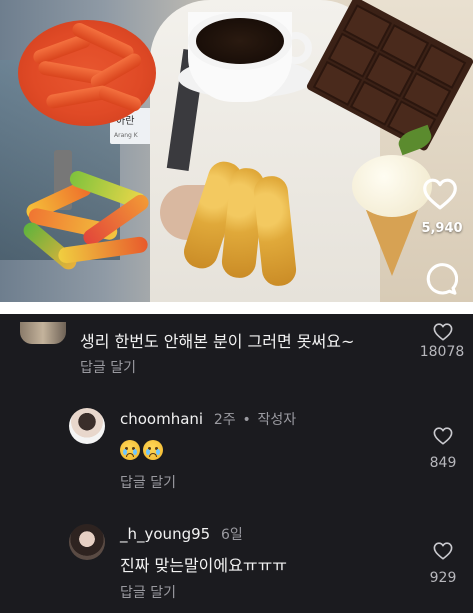 This screenshot has width=473, height=613. Describe the element at coordinates (443, 463) in the screenshot. I see `comment-like-count: 849` at that location.